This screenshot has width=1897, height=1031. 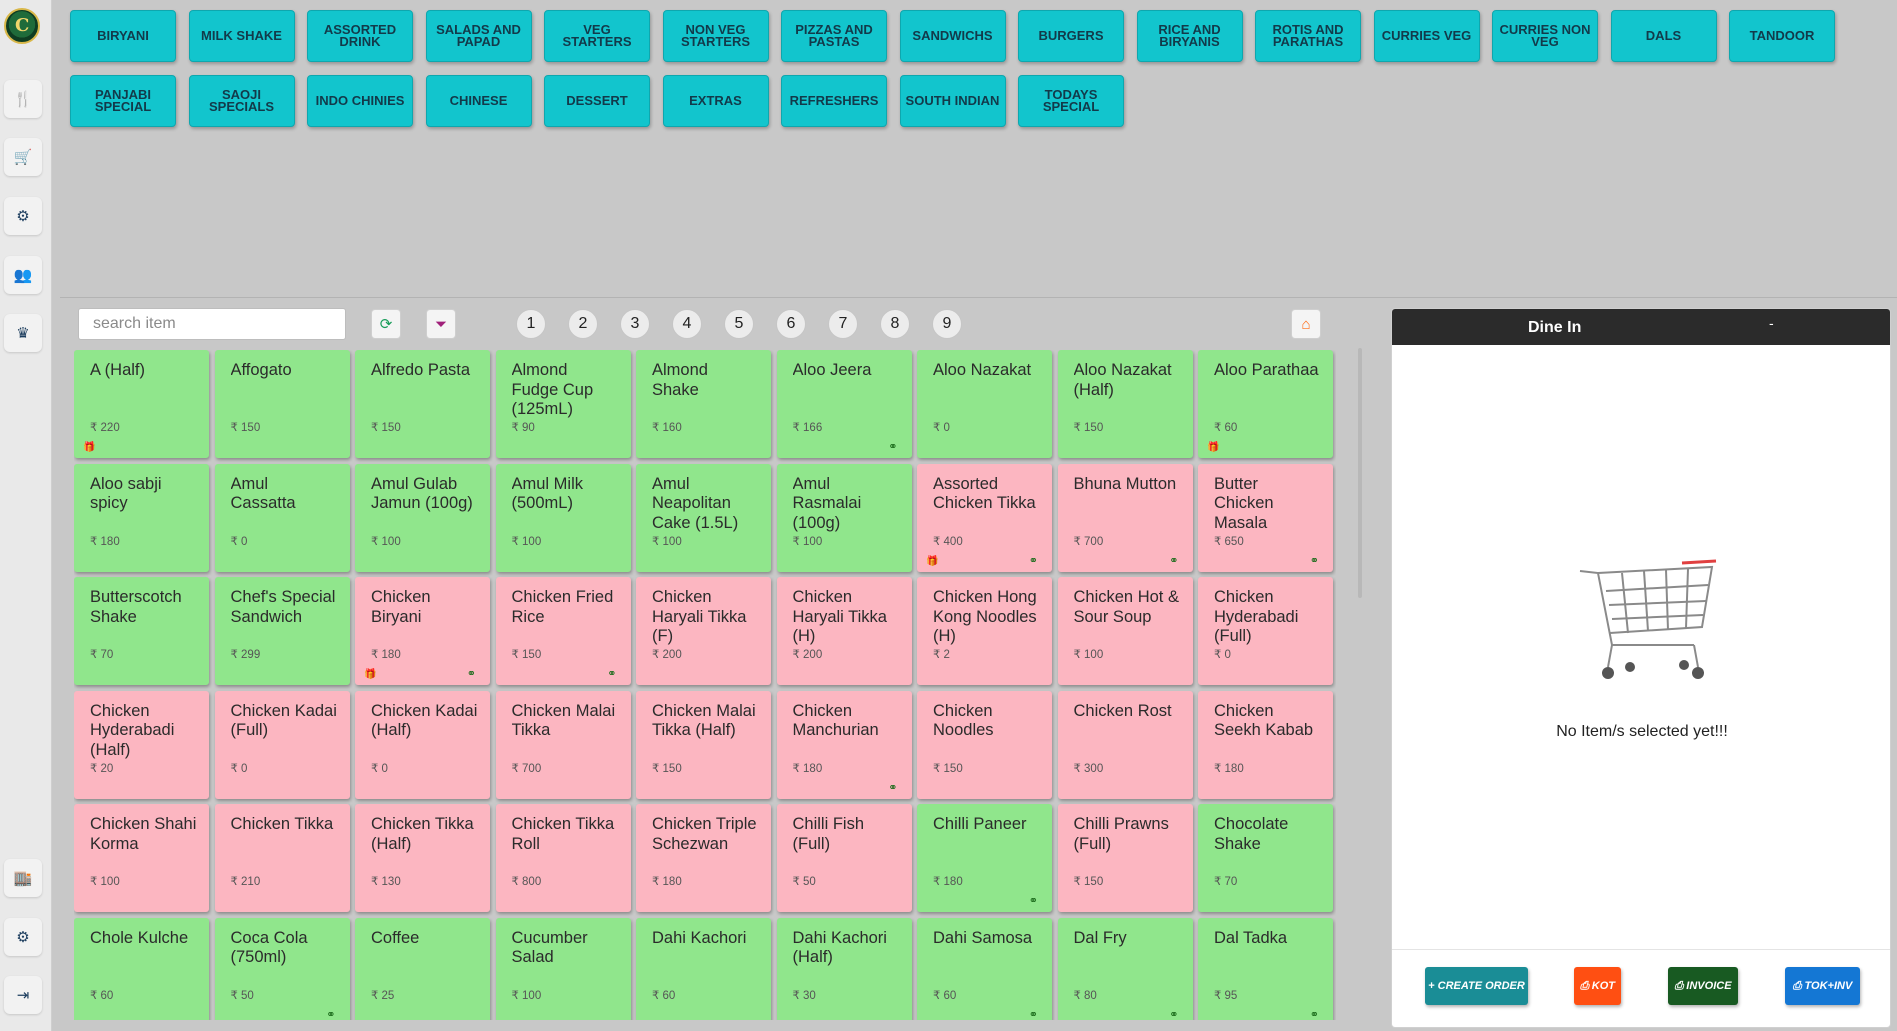 I want to click on category-button: SOUTH INDIAN, so click(x=952, y=101).